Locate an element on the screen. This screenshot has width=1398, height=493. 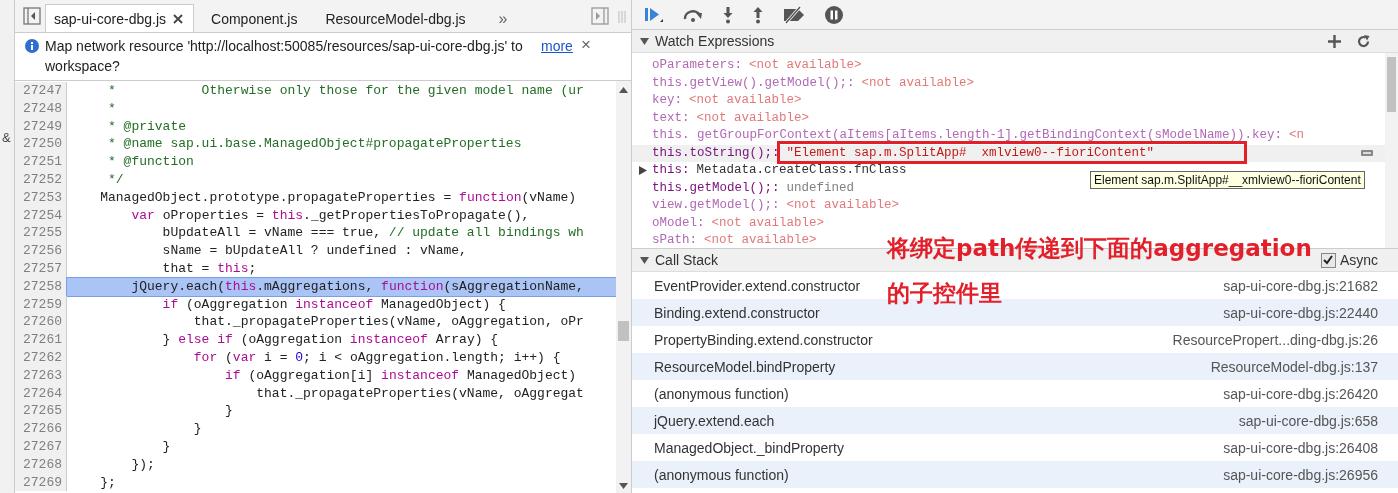
source-location: sap-ui-core-dbg.js:658 is located at coordinates (1308, 420).